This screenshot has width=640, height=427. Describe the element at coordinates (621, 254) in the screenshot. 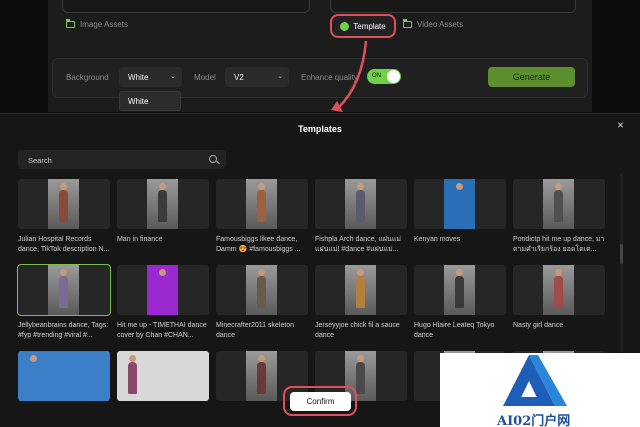

I see `scrollbar-thumb` at that location.